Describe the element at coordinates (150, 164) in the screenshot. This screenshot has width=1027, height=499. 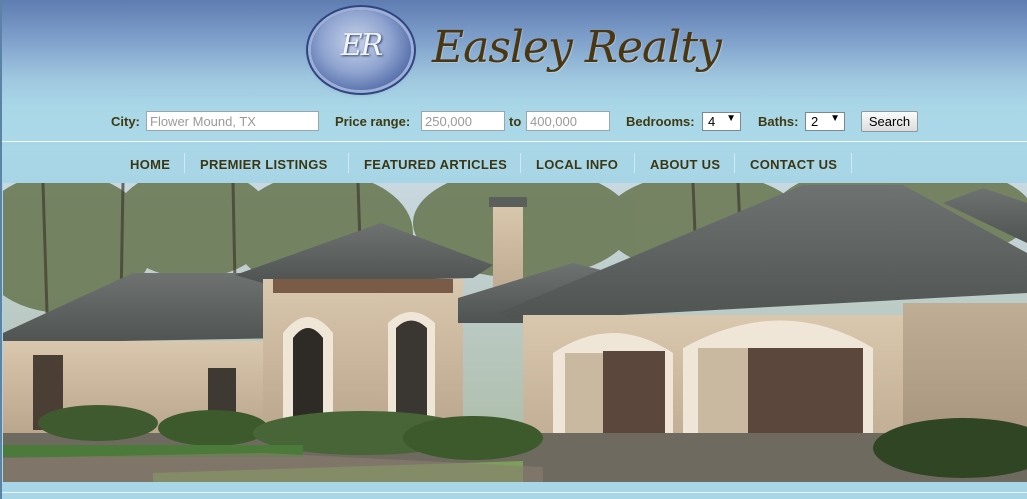
I see `nav-home: HOME` at that location.